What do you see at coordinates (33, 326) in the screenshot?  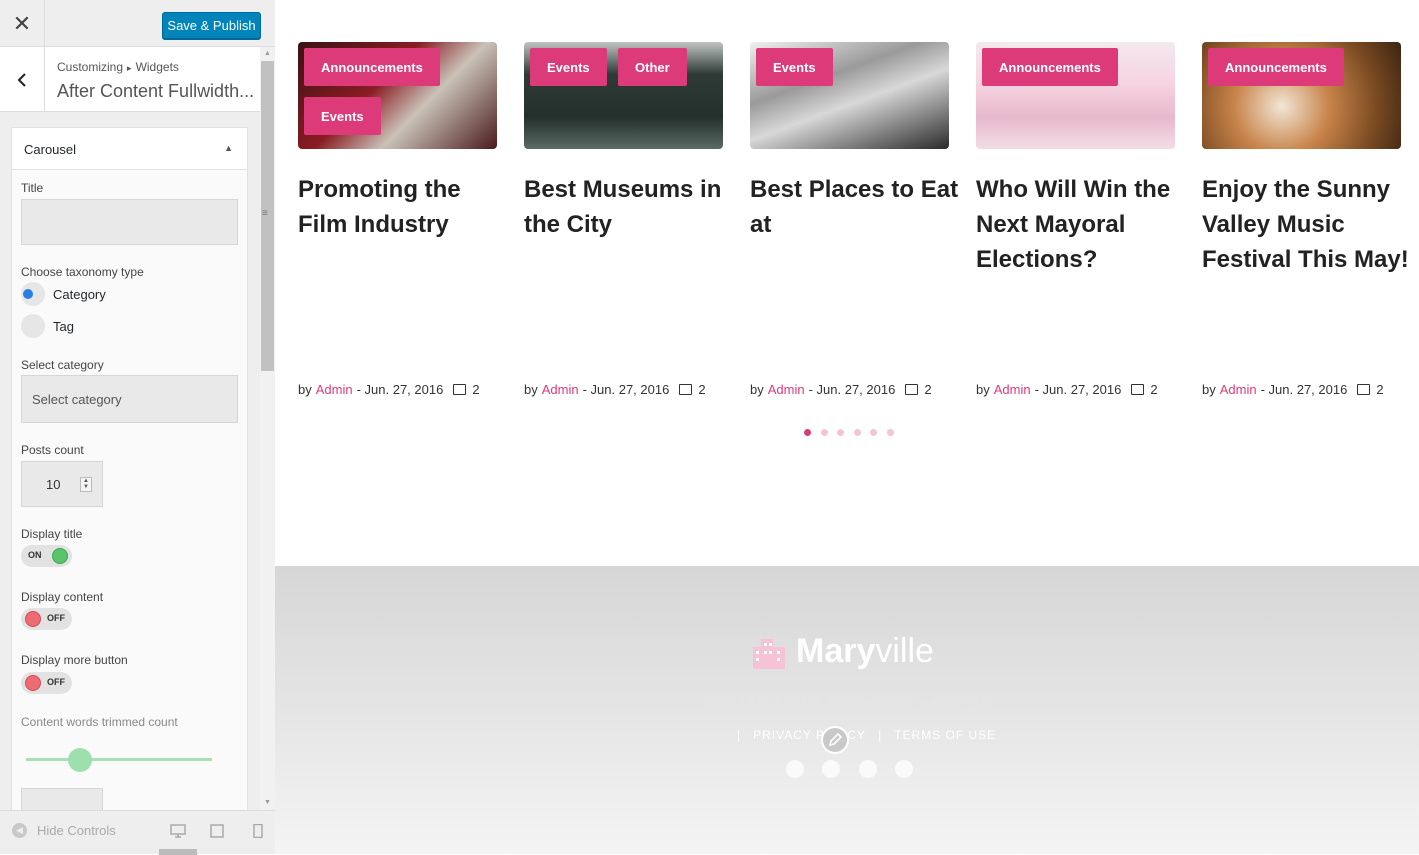 I see `radio-tag` at bounding box center [33, 326].